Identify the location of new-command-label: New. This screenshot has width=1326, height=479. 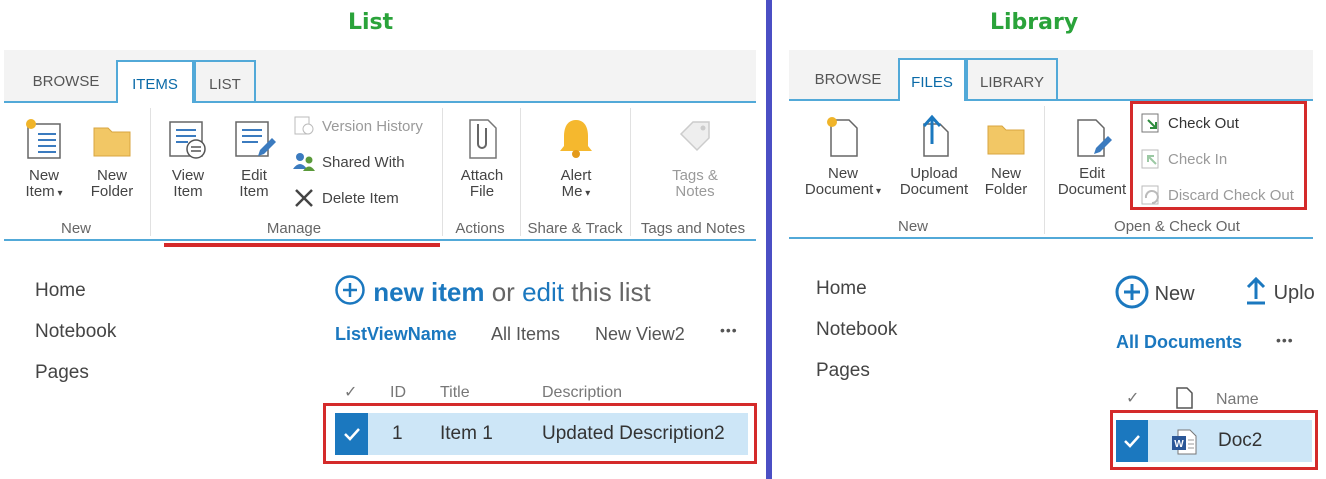
(1174, 294).